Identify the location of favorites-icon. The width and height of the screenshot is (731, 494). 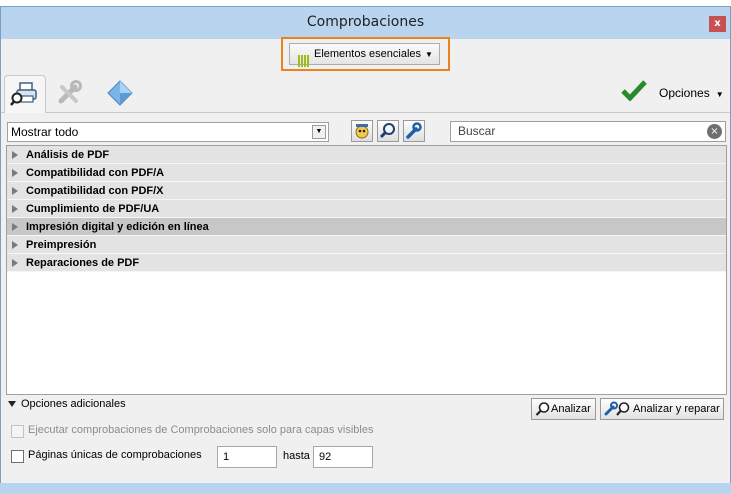
(362, 131).